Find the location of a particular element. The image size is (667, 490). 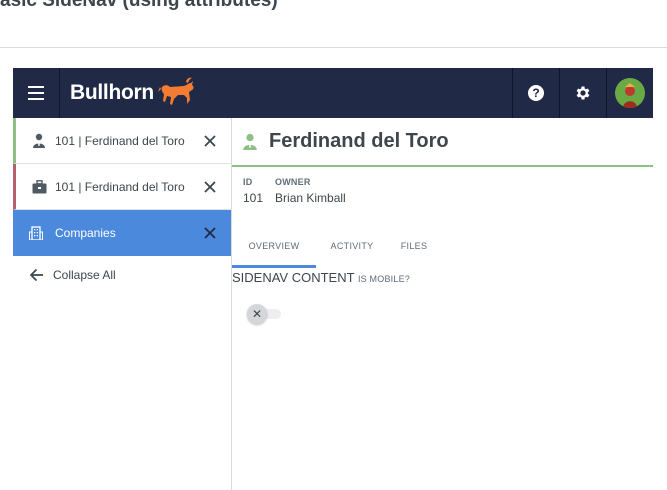

record-header: Ferdinand del Toro is located at coordinates (442, 142).